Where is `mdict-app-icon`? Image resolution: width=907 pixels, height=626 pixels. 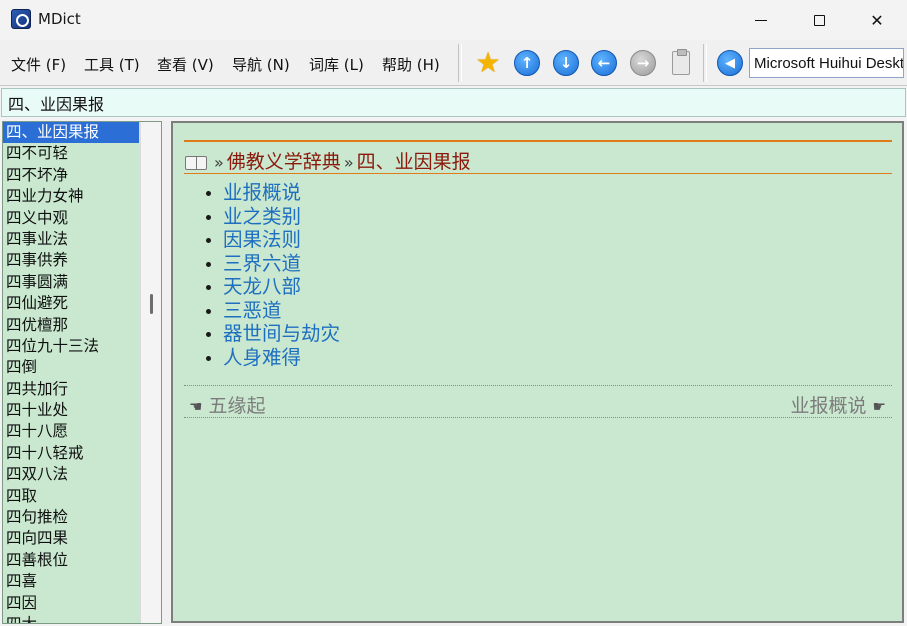
mdict-app-icon is located at coordinates (21, 19).